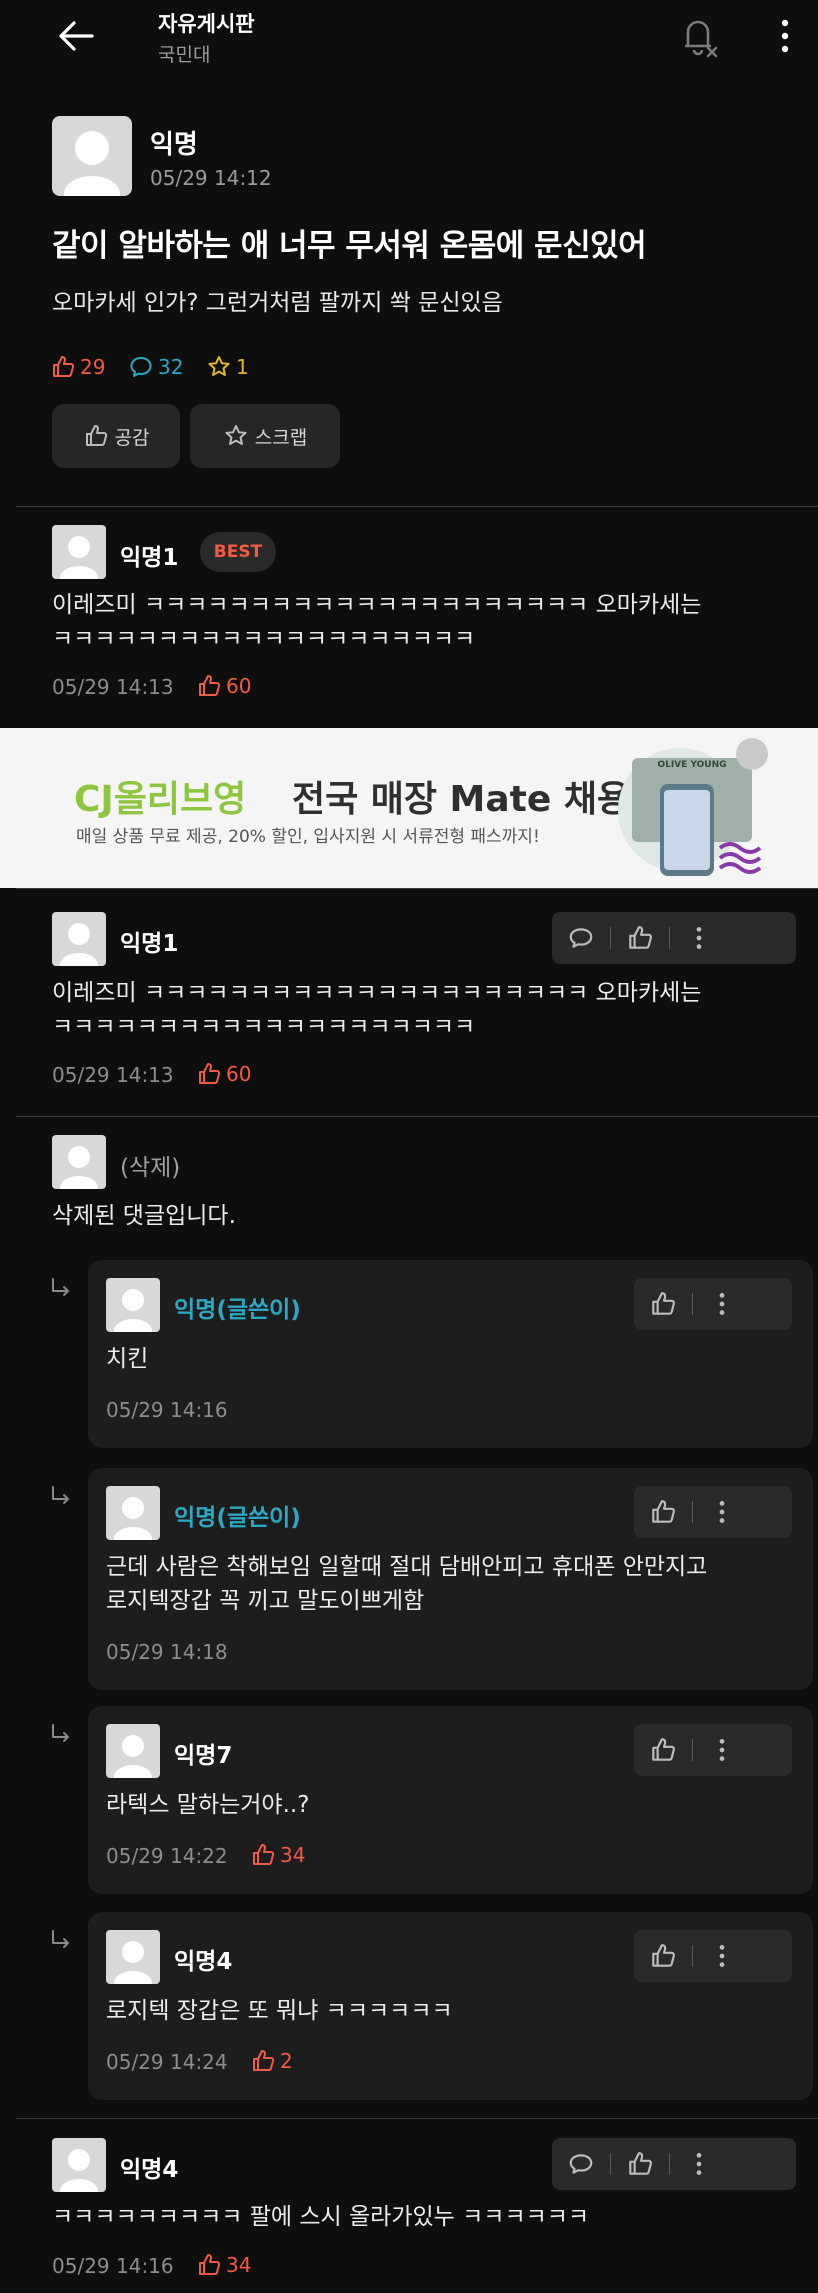  Describe the element at coordinates (184, 55) in the screenshot. I see `board-subtitle: 국민대` at that location.